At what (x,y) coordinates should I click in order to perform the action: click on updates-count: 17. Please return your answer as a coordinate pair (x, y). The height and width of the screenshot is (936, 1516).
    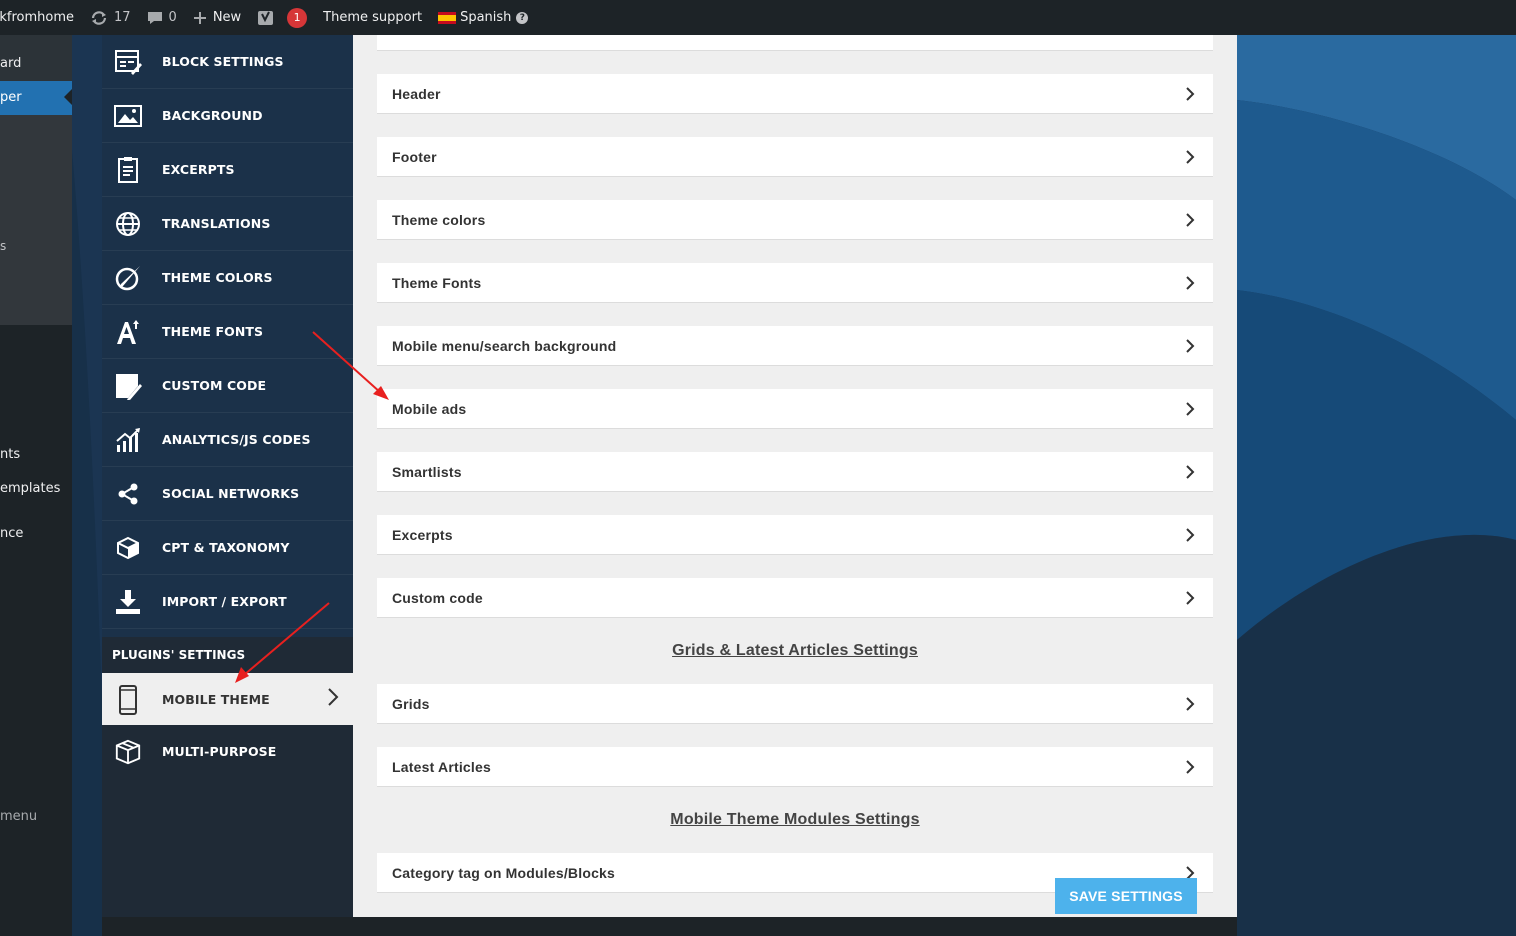
    Looking at the image, I should click on (122, 17).